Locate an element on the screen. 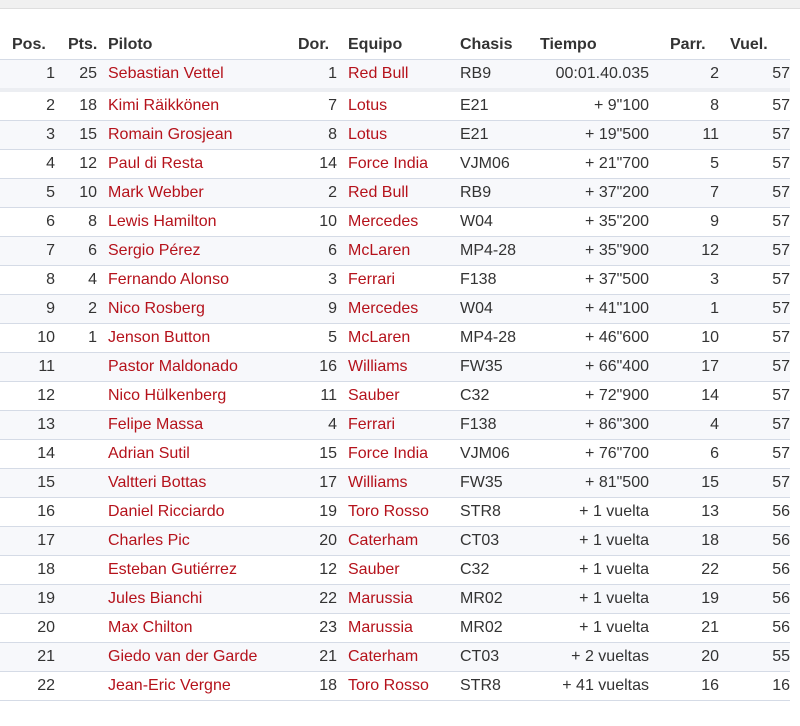 This screenshot has width=800, height=726. cell-equipo: Caterham is located at coordinates (401, 657).